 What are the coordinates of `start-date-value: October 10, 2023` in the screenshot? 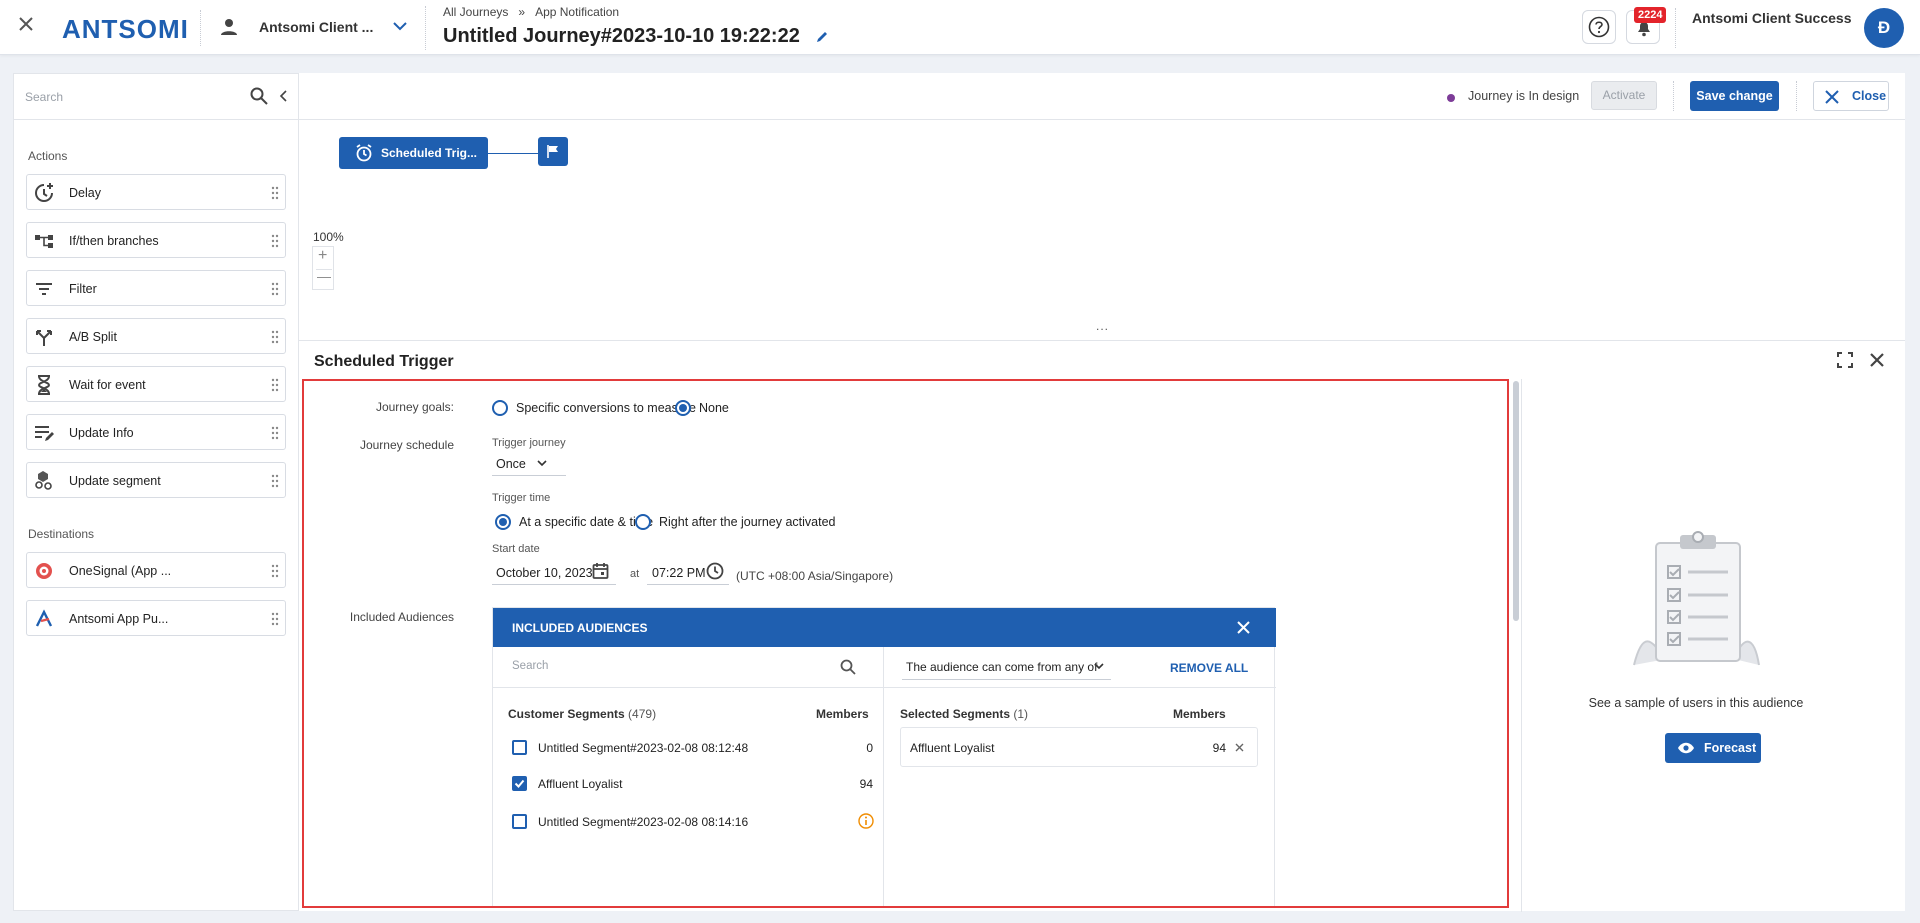 It's located at (544, 573).